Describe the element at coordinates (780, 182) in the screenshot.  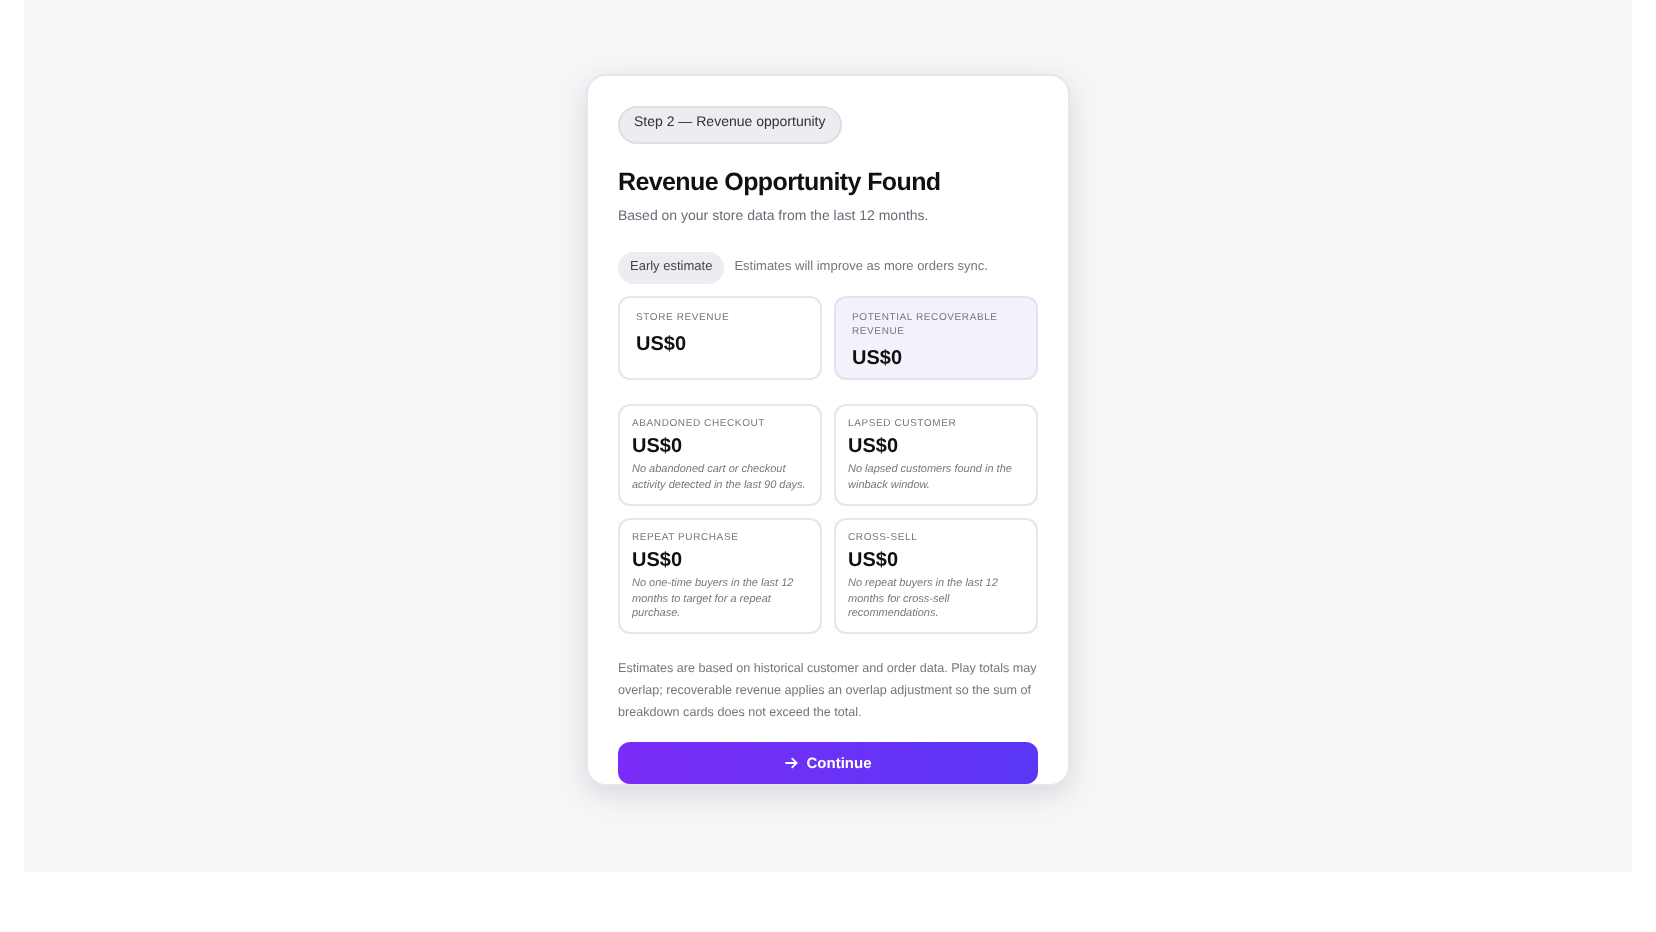
I see `page-title: Revenue Opportunity Found` at that location.